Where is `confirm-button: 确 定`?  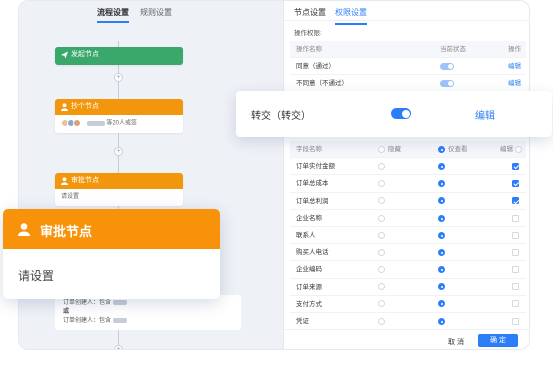
confirm-button: 确 定 is located at coordinates (498, 340).